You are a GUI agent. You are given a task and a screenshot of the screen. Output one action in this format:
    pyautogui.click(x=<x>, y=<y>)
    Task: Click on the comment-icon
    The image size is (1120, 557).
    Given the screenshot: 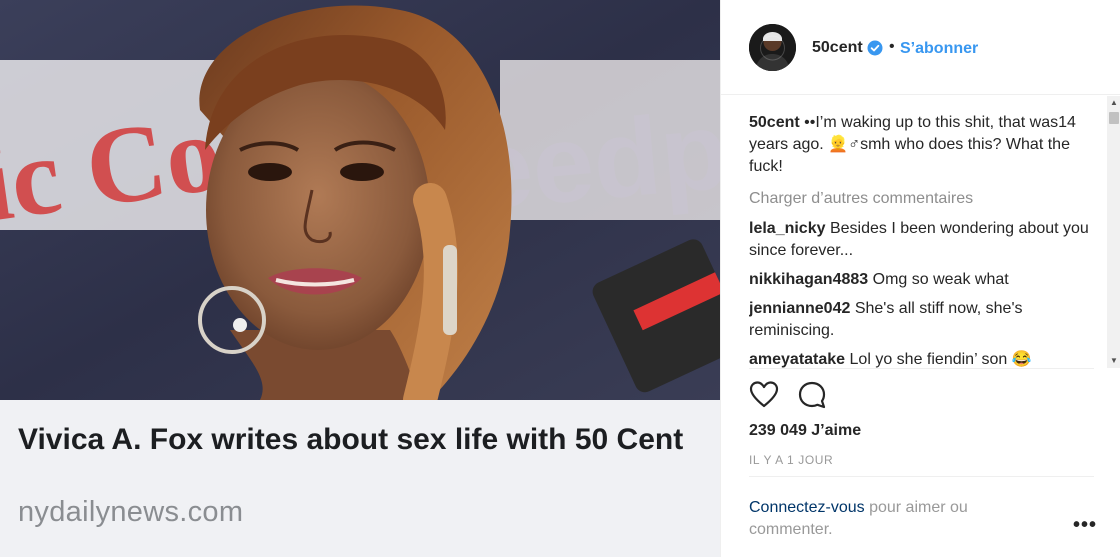 What is the action you would take?
    pyautogui.click(x=812, y=395)
    